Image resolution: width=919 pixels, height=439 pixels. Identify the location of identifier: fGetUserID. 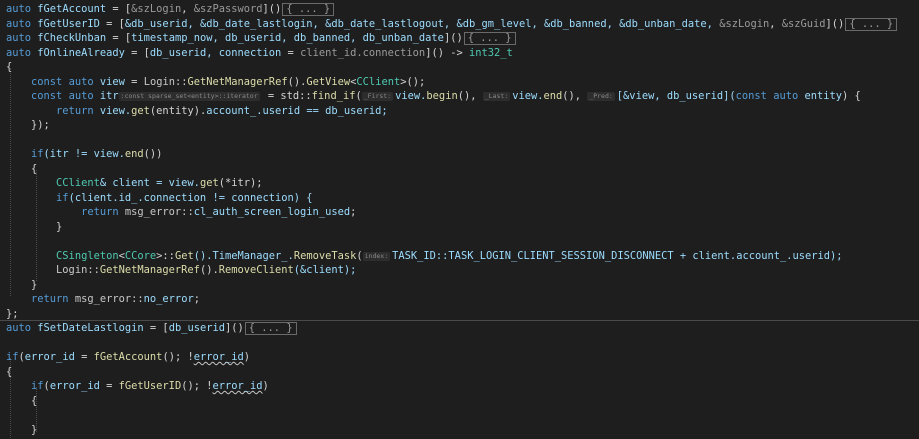
(68, 23).